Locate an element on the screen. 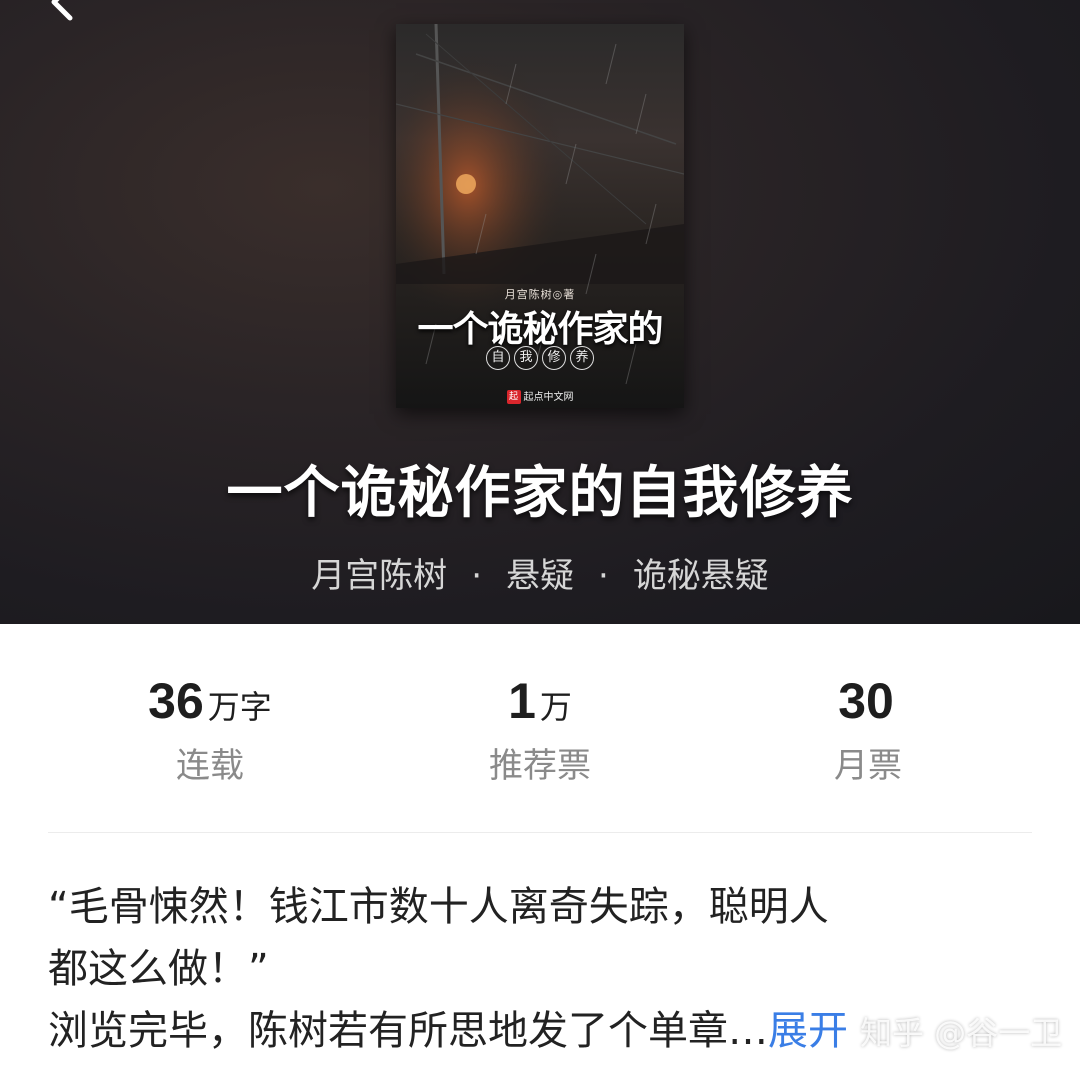 This screenshot has width=1080, height=1080. stat-value: 1 is located at coordinates (522, 701).